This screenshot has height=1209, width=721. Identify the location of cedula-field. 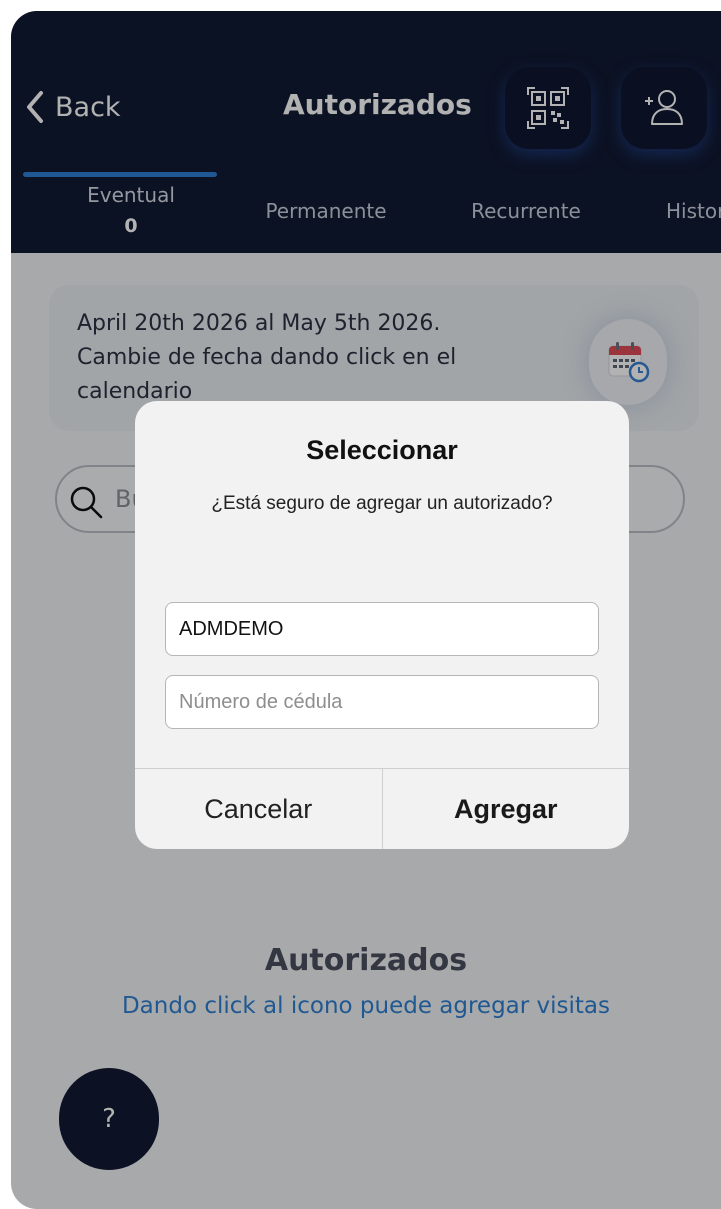
(382, 702).